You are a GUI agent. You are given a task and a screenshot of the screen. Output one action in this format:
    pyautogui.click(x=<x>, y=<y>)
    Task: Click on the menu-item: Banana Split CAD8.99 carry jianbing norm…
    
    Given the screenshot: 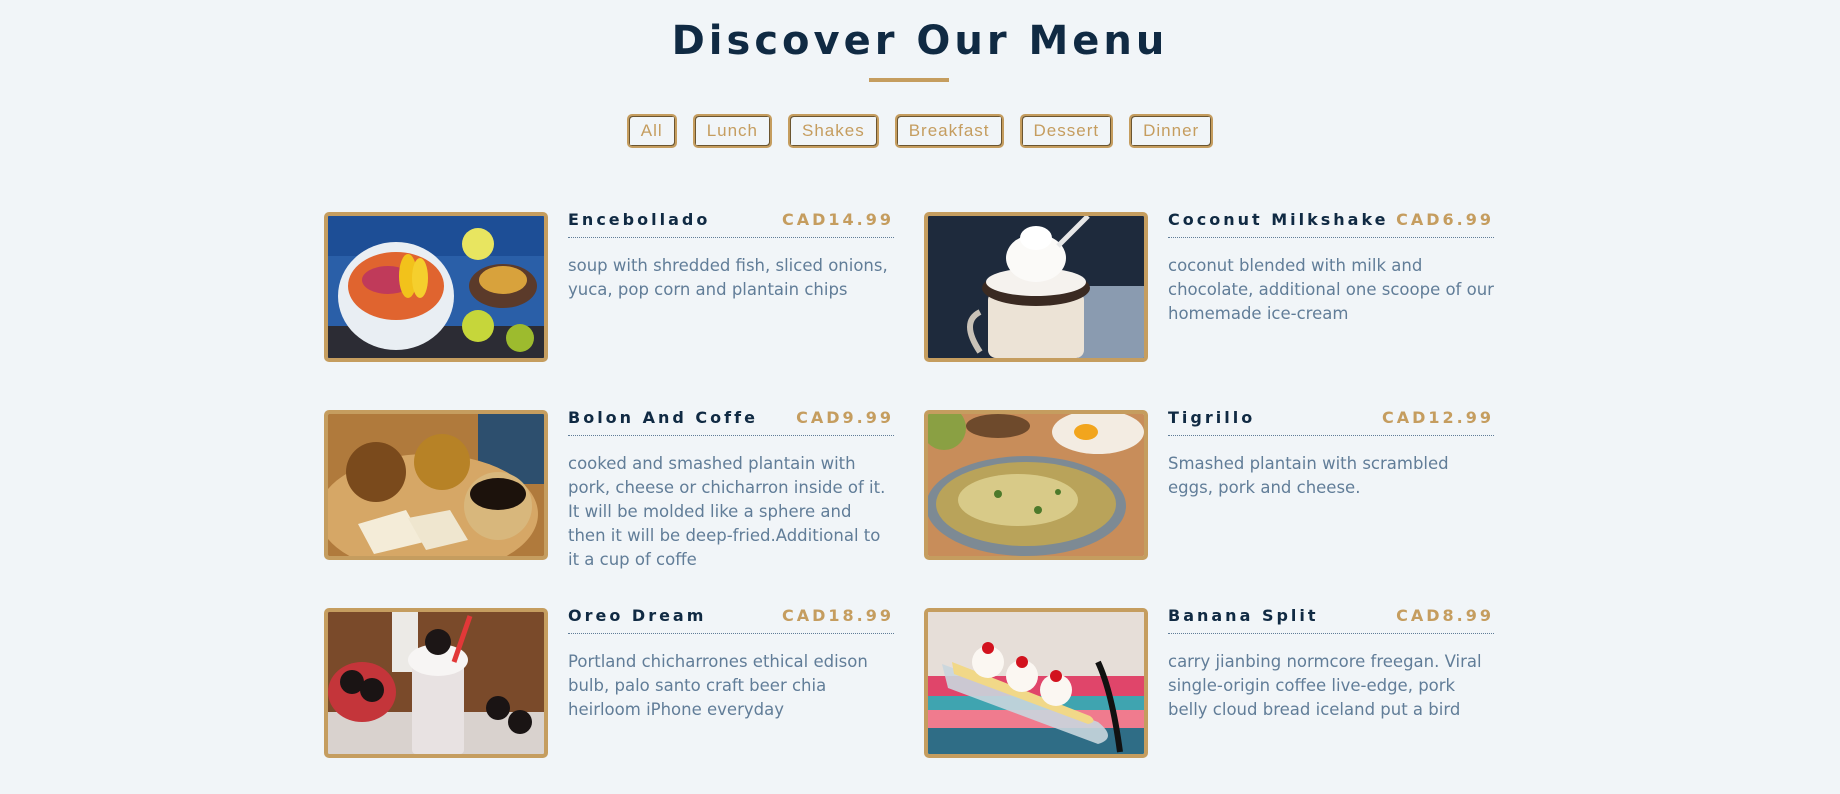 What is the action you would take?
    pyautogui.click(x=1209, y=682)
    